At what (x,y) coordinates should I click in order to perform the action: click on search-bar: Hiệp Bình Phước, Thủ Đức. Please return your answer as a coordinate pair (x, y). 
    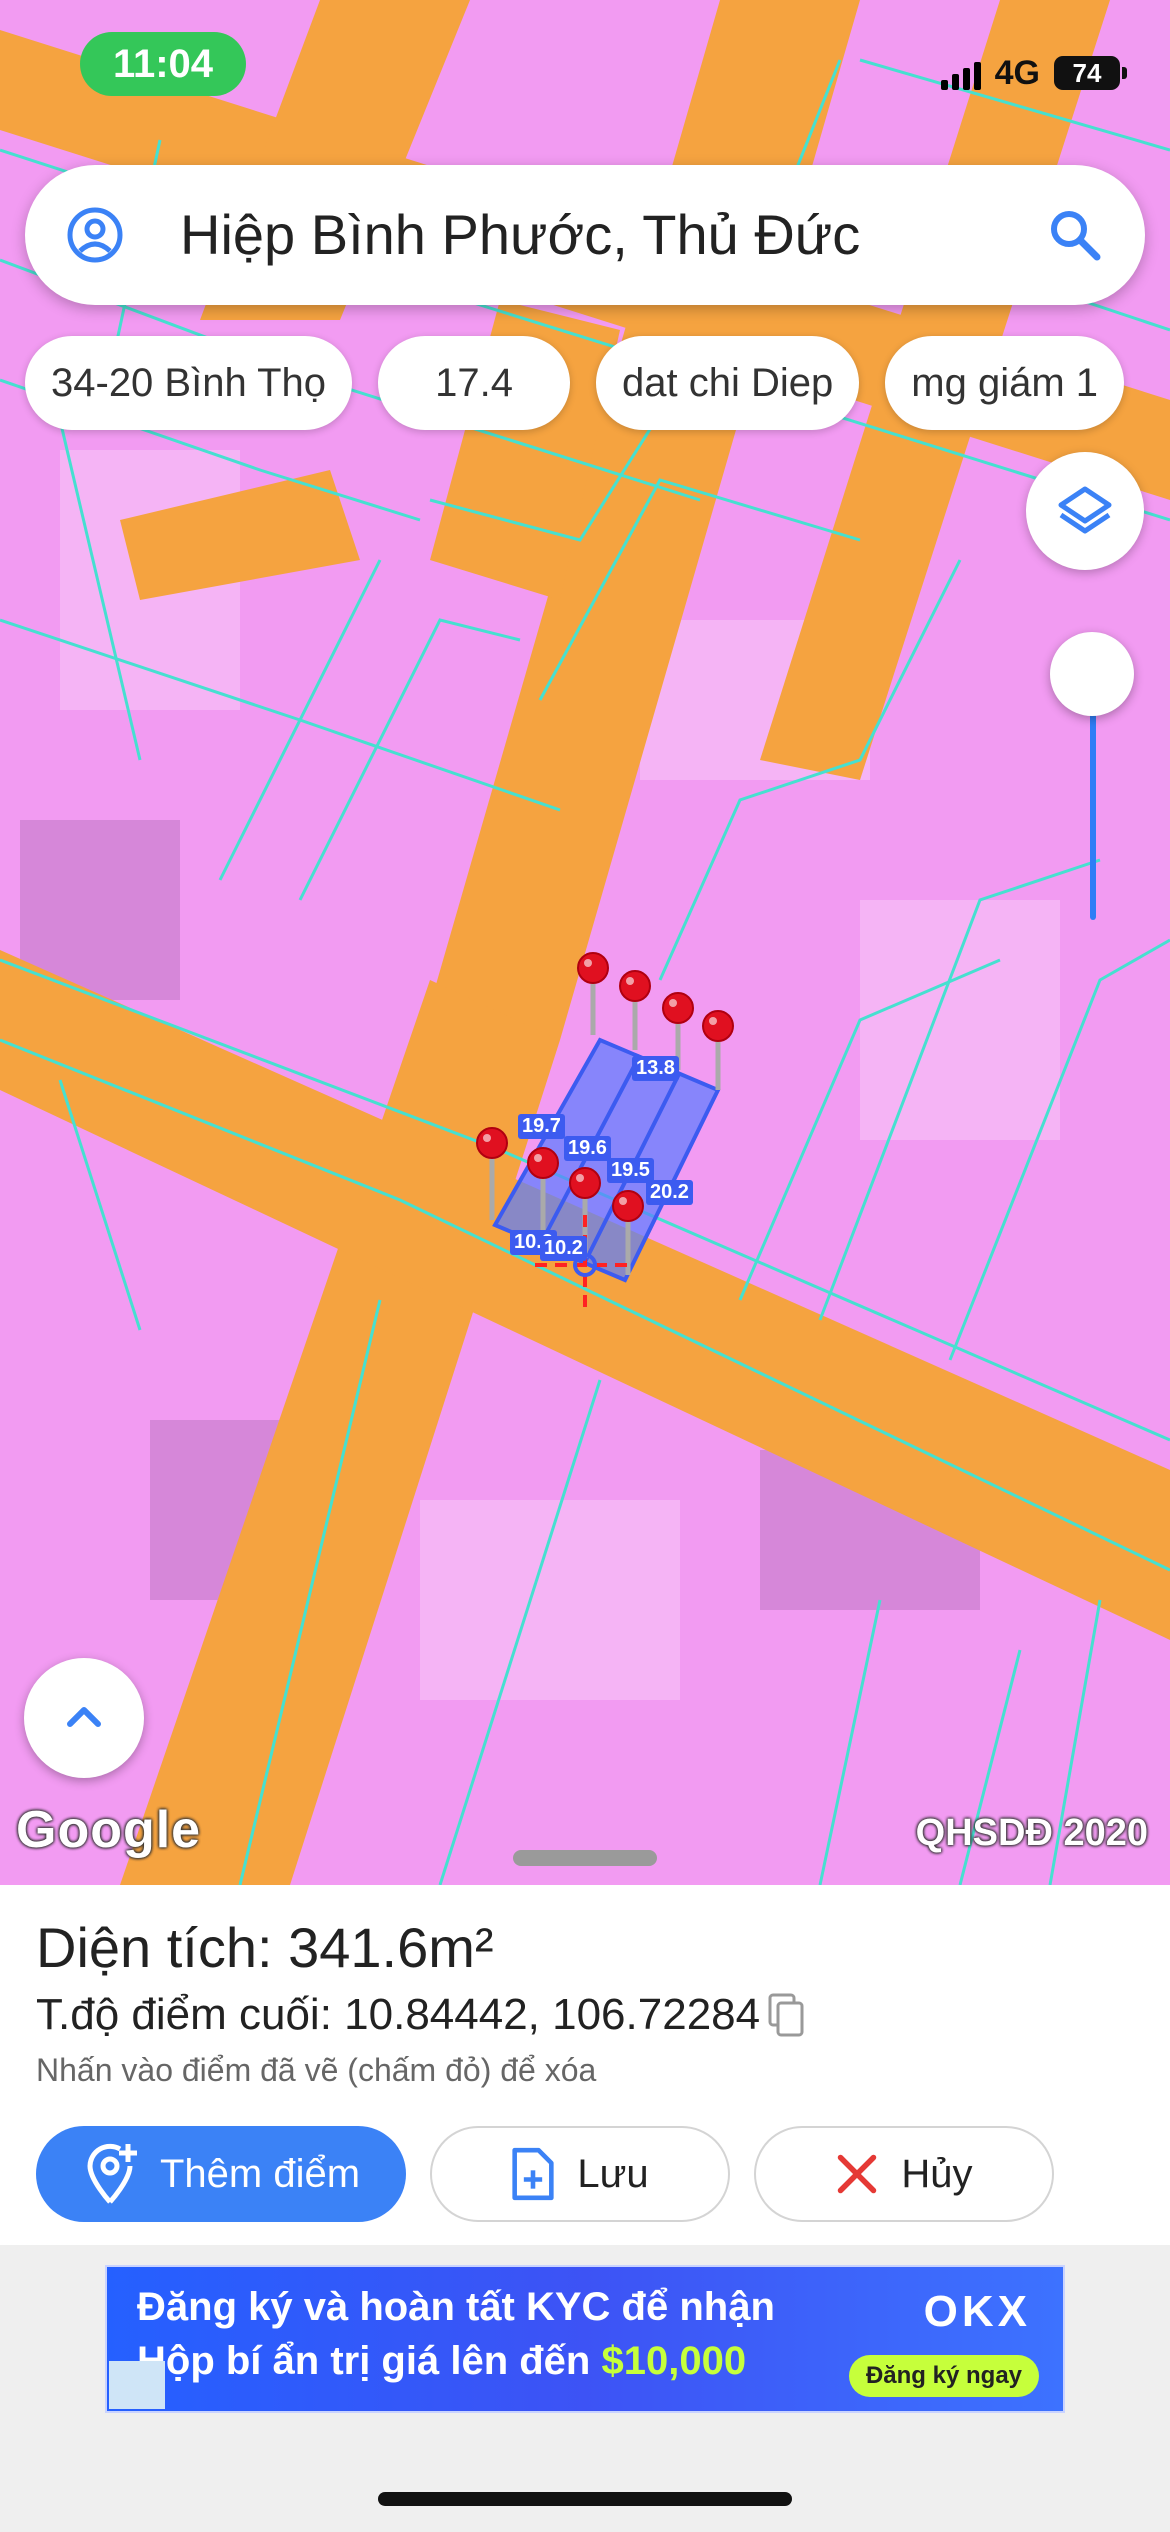
    Looking at the image, I should click on (585, 235).